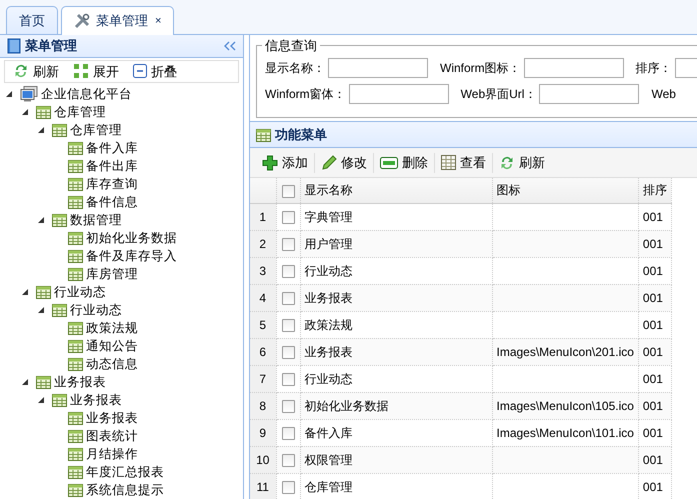 The height and width of the screenshot is (499, 697). I want to click on table-cell: Images\MenuIcon\201.ico, so click(565, 351).